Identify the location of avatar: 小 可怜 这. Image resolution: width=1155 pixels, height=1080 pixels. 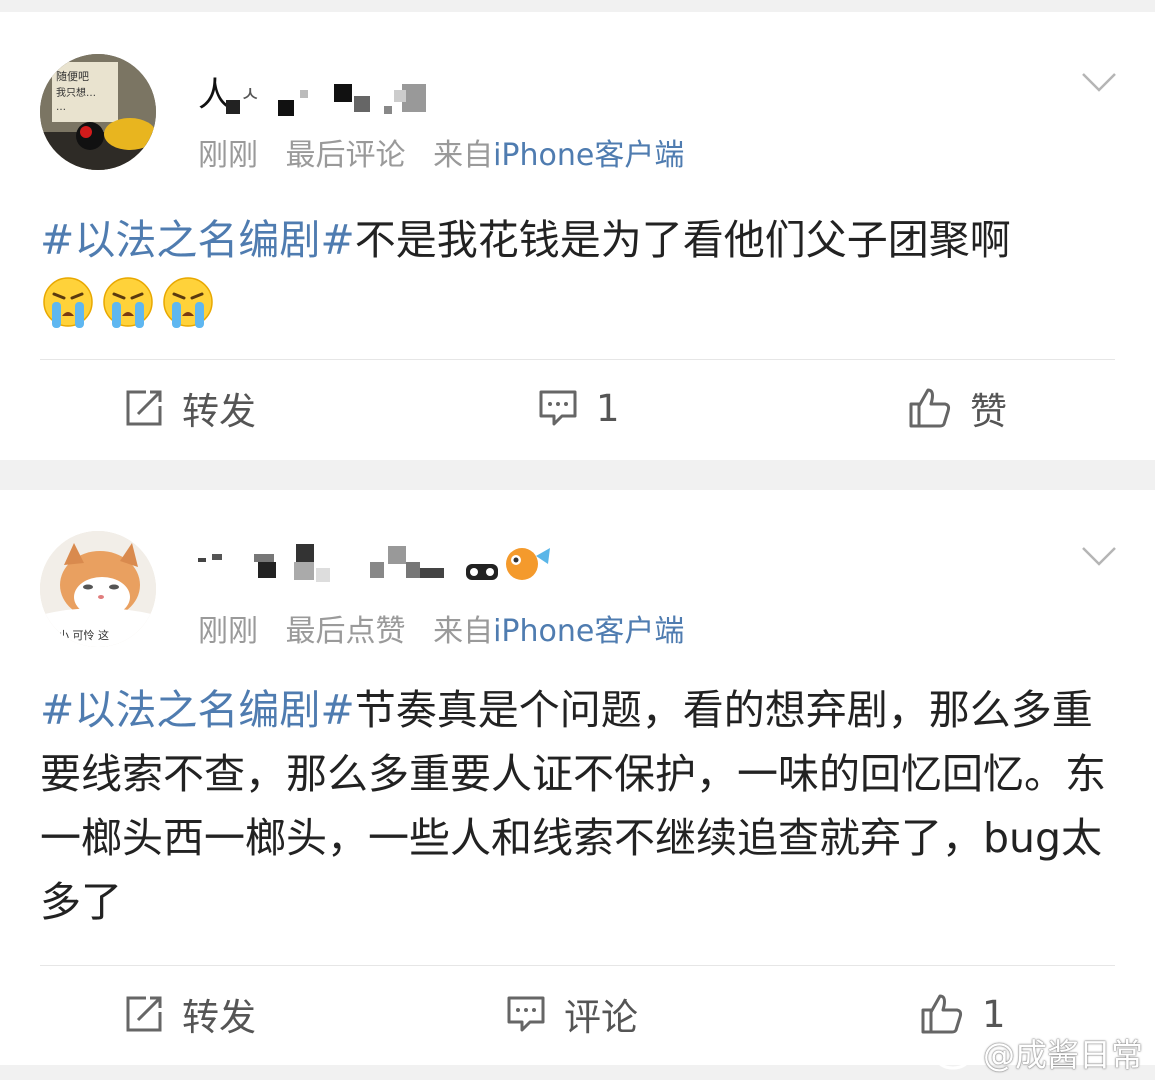
(98, 589).